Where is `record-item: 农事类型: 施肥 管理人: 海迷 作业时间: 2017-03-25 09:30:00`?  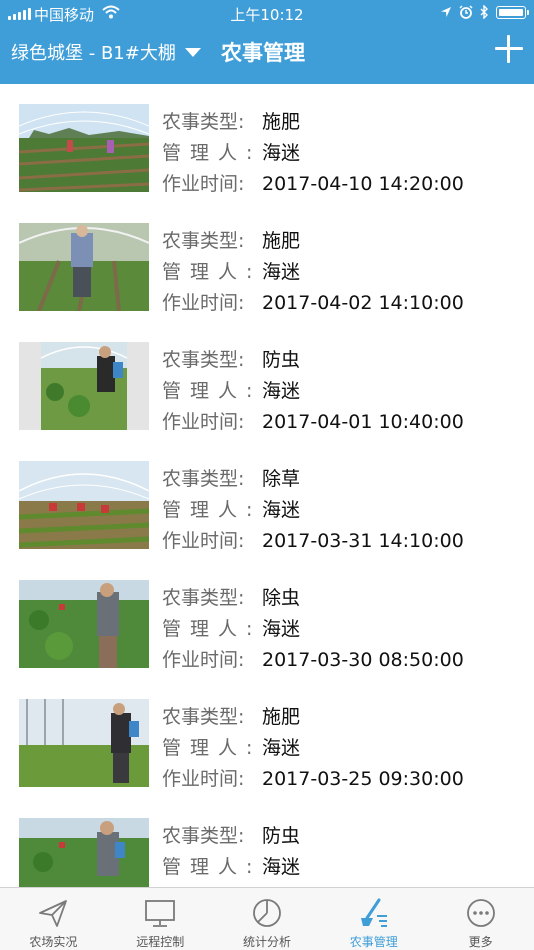 record-item: 农事类型: 施肥 管理人: 海迷 作业时间: 2017-03-25 09:30:00 is located at coordinates (267, 738).